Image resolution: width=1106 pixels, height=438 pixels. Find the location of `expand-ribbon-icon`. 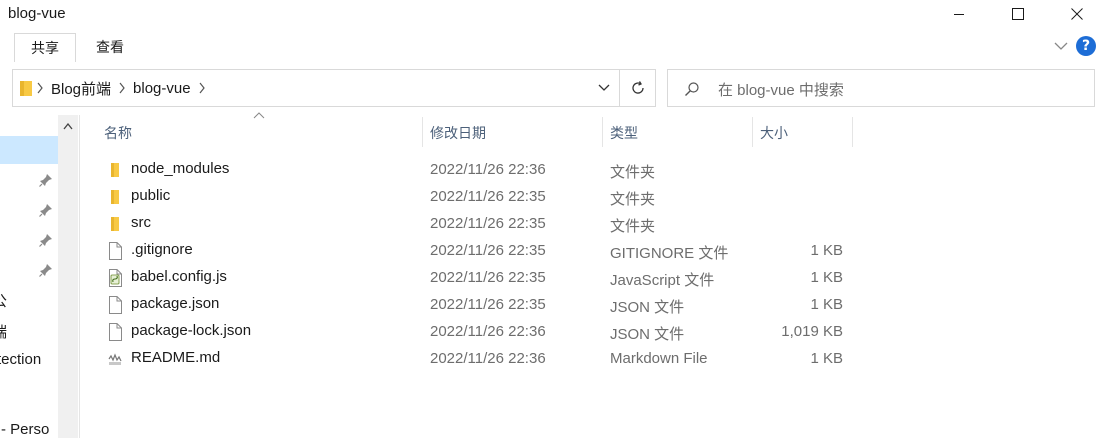

expand-ribbon-icon is located at coordinates (1061, 46).